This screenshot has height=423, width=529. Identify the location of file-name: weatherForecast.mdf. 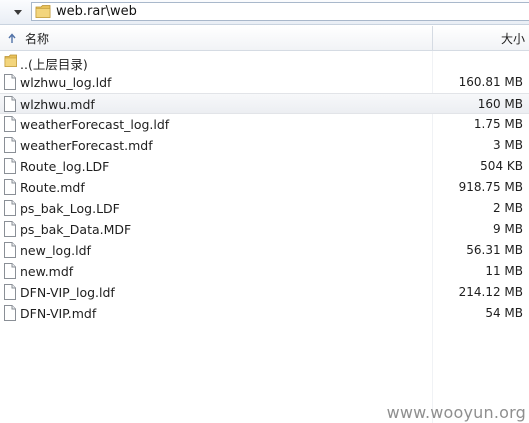
(86, 145).